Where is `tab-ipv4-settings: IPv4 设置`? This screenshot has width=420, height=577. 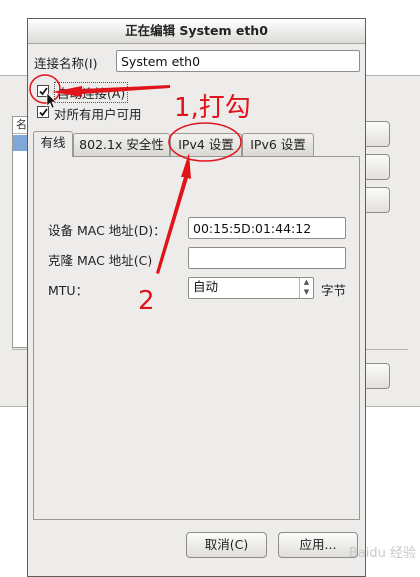 tab-ipv4-settings: IPv4 设置 is located at coordinates (206, 145).